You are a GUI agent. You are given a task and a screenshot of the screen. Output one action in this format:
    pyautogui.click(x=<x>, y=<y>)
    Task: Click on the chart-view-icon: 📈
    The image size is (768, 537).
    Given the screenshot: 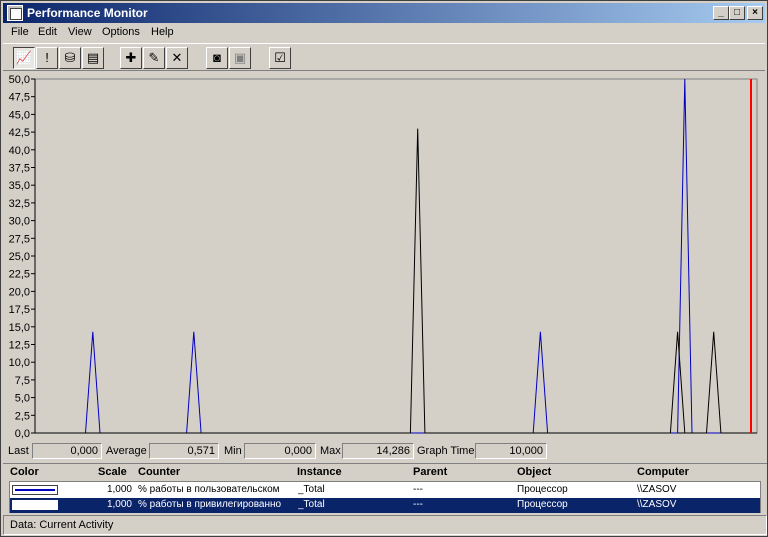 What is the action you would take?
    pyautogui.click(x=24, y=57)
    